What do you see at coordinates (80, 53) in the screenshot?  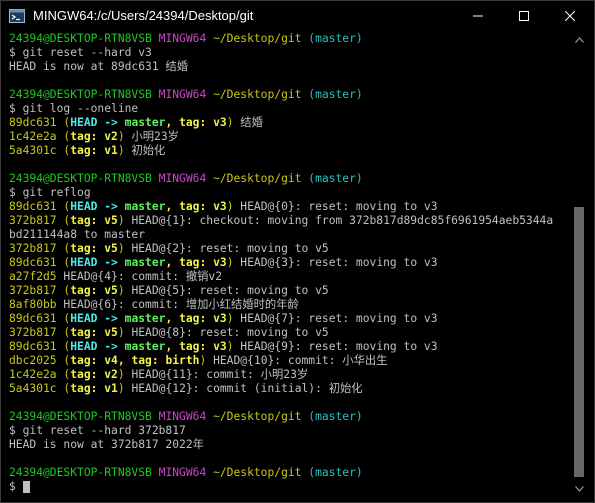 I see `terminal-line-command: $ git reset --hard v3` at bounding box center [80, 53].